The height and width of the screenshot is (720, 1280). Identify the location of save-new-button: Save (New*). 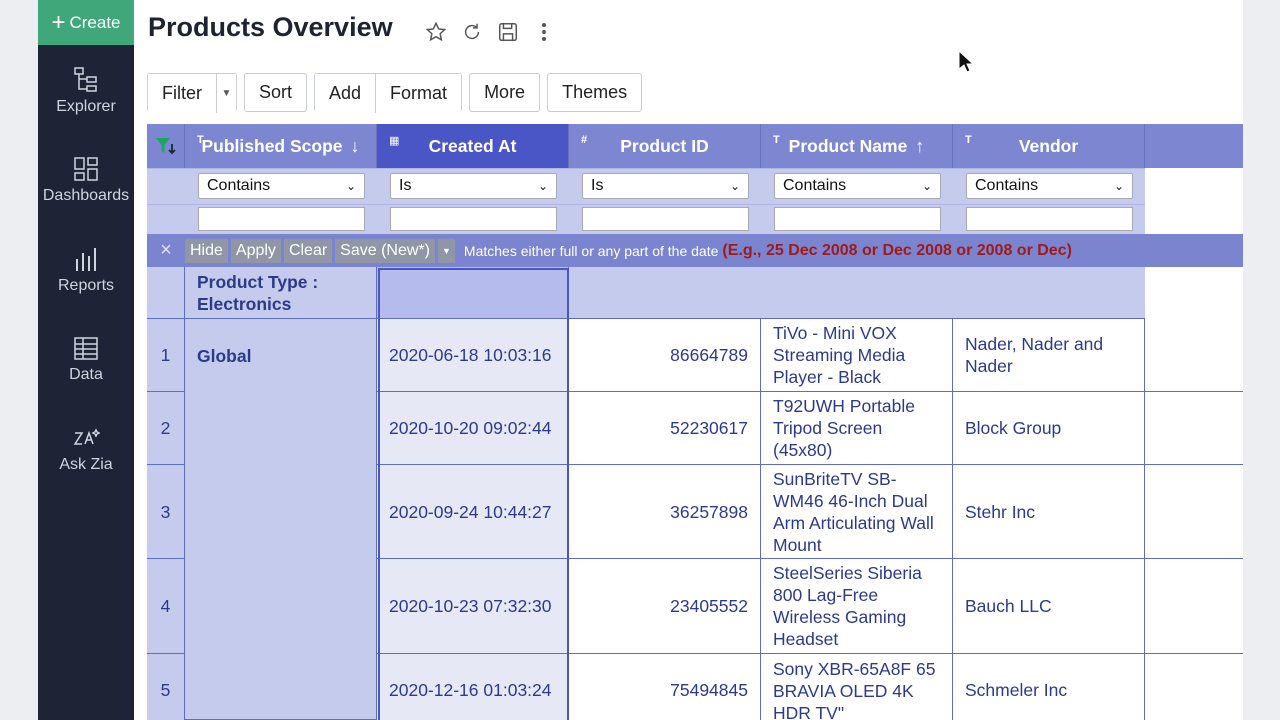
(385, 250).